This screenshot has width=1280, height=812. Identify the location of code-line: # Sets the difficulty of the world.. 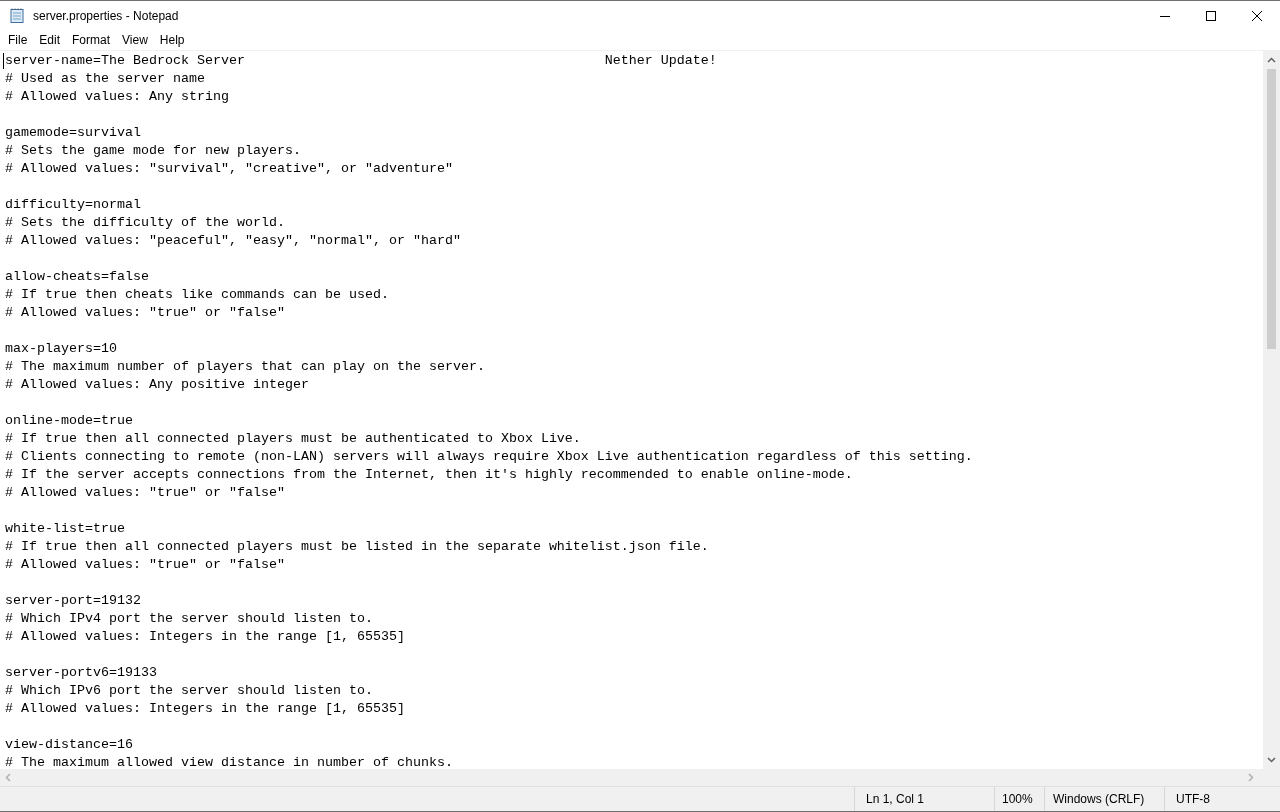
(145, 222).